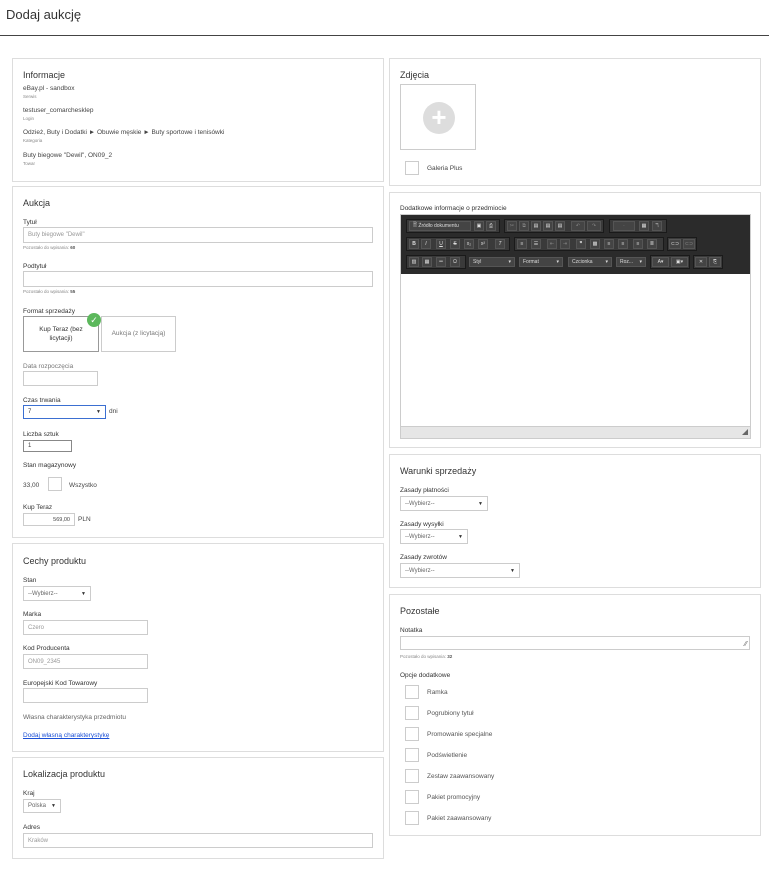 The image size is (769, 869). Describe the element at coordinates (578, 226) in the screenshot. I see `undo-icon: ↶` at that location.